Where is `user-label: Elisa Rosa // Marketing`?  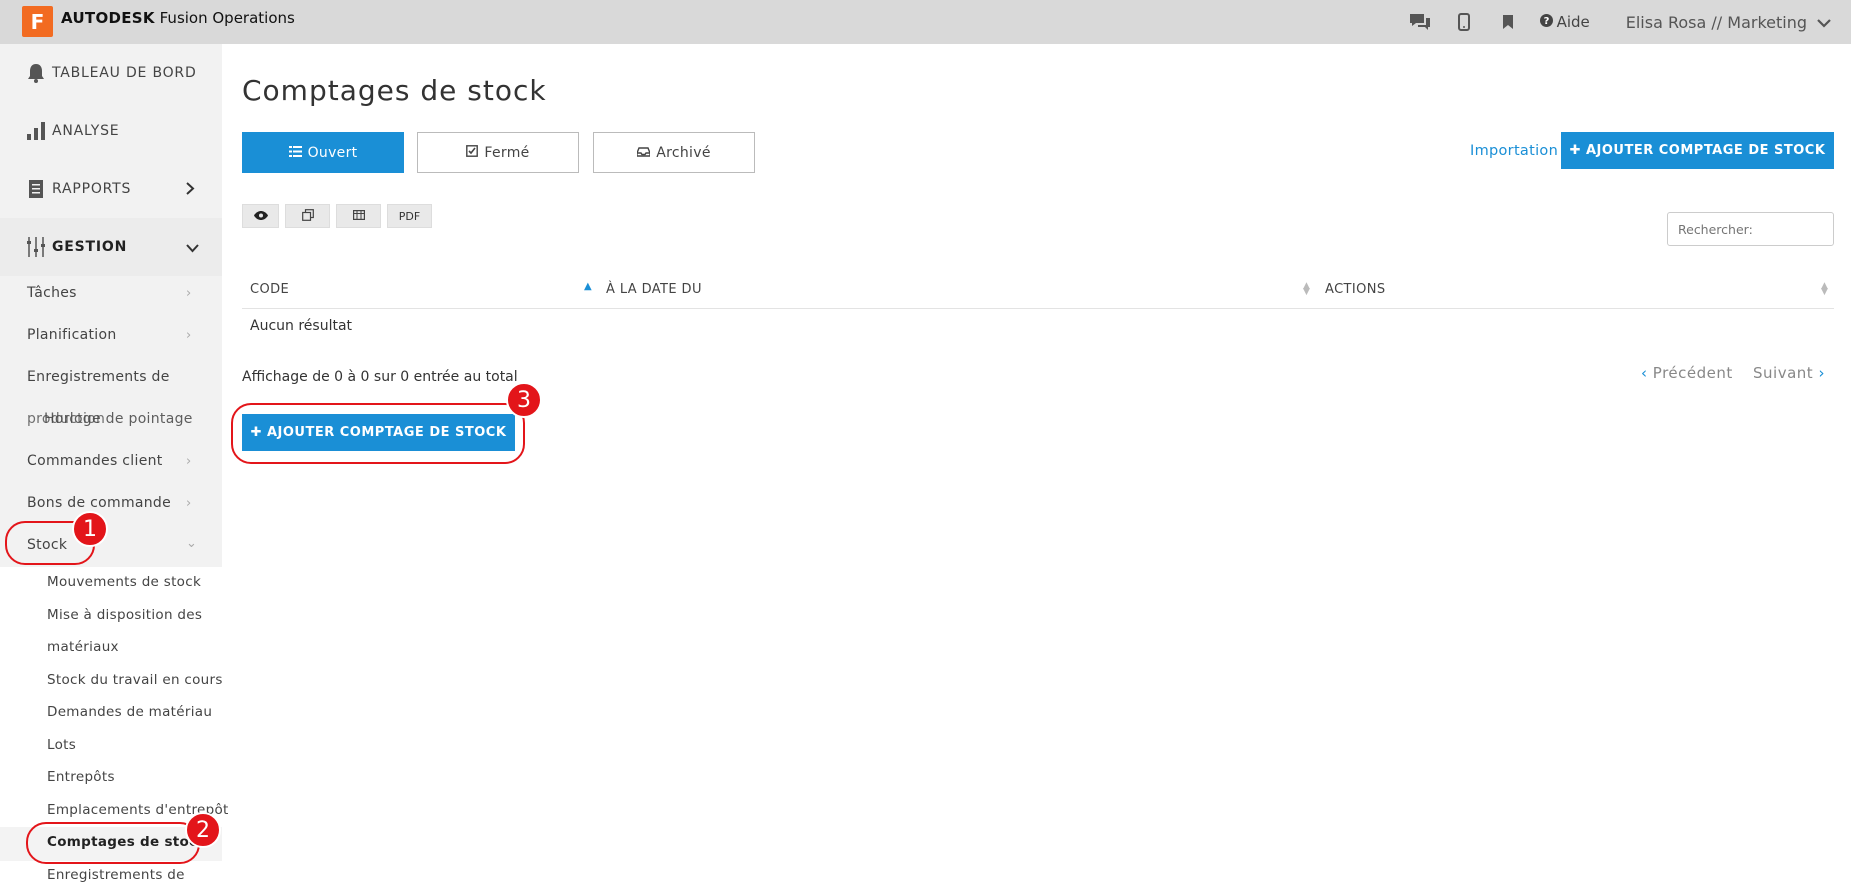 user-label: Elisa Rosa // Marketing is located at coordinates (1716, 22).